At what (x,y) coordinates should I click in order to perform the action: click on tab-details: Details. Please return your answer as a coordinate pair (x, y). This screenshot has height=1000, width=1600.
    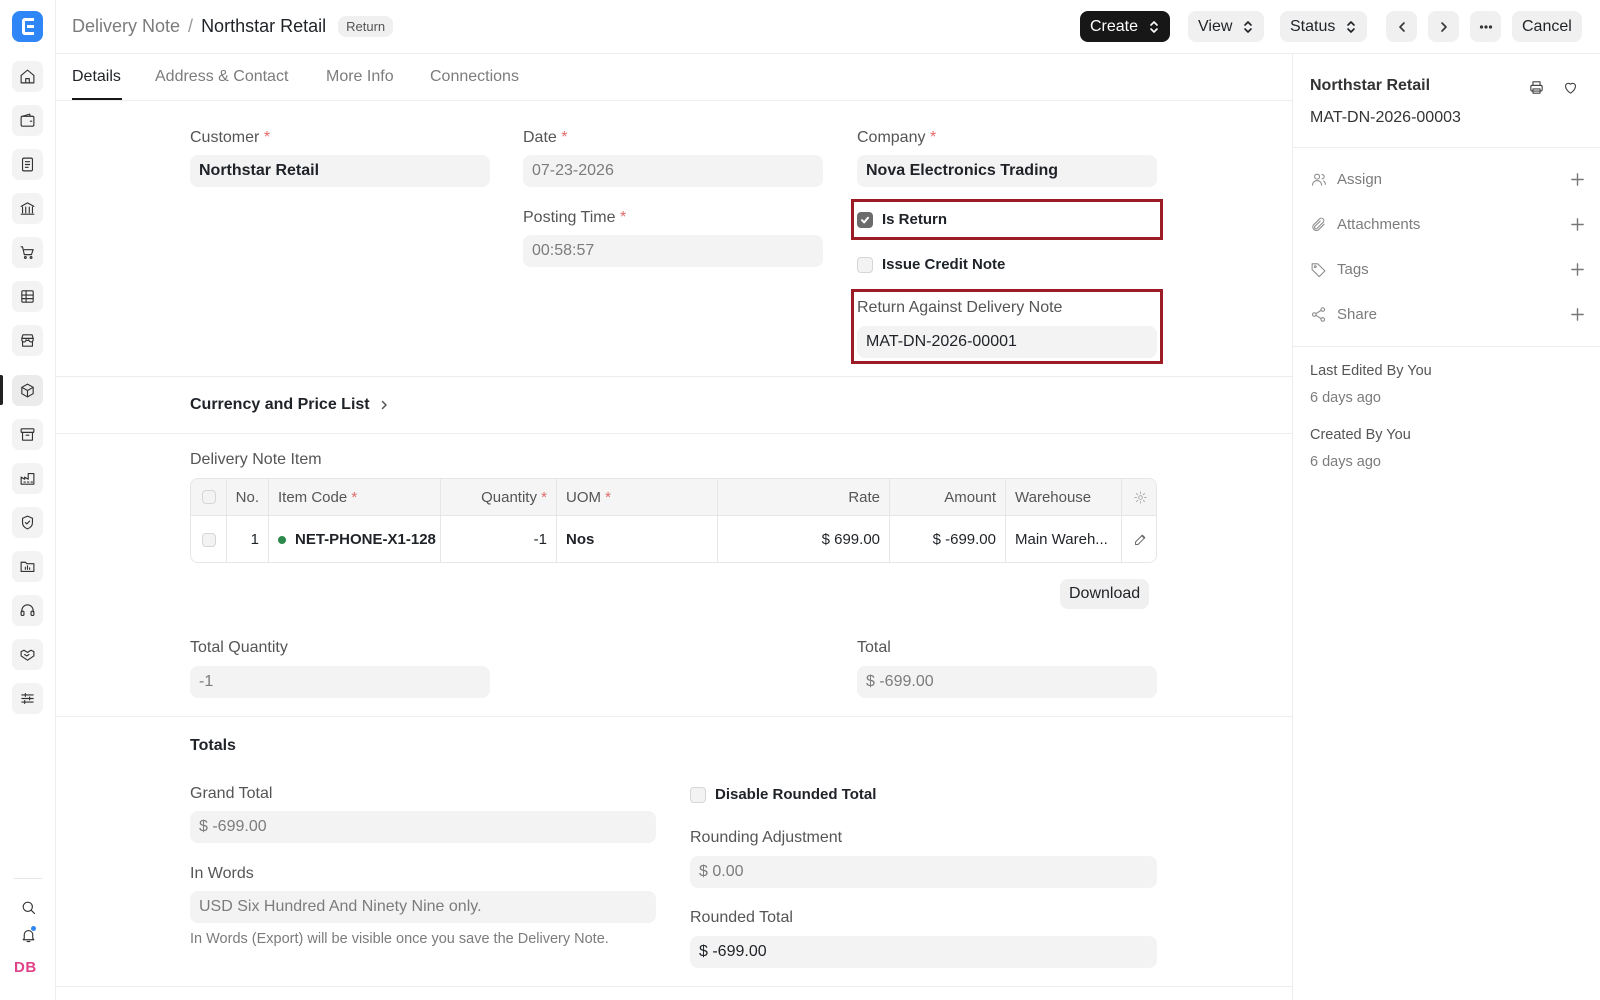
    Looking at the image, I should click on (96, 77).